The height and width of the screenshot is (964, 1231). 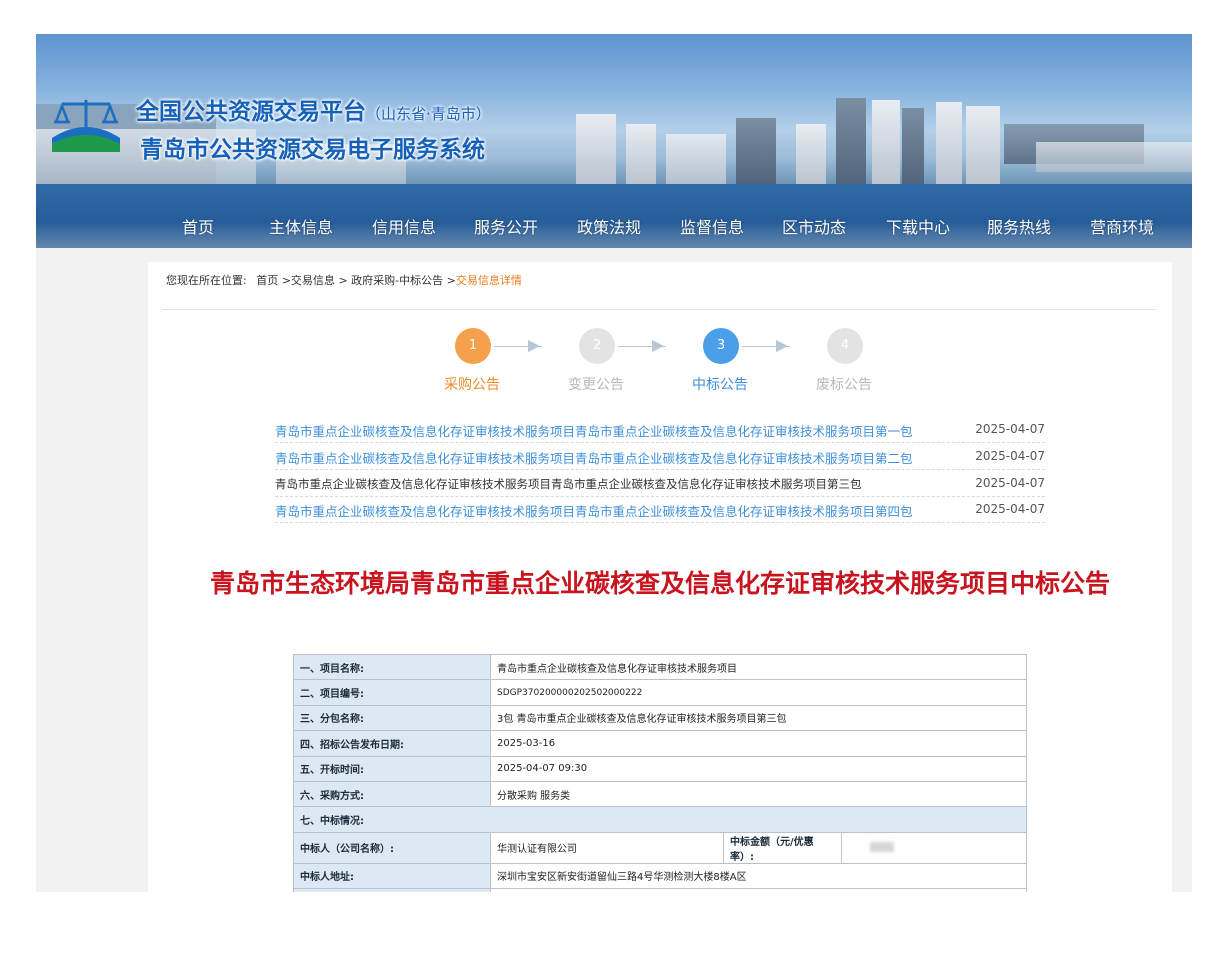 I want to click on table-row: 一、项目名称: 青岛市重点企业碳核查及信息化存证审核技术服务项目, so click(x=660, y=667).